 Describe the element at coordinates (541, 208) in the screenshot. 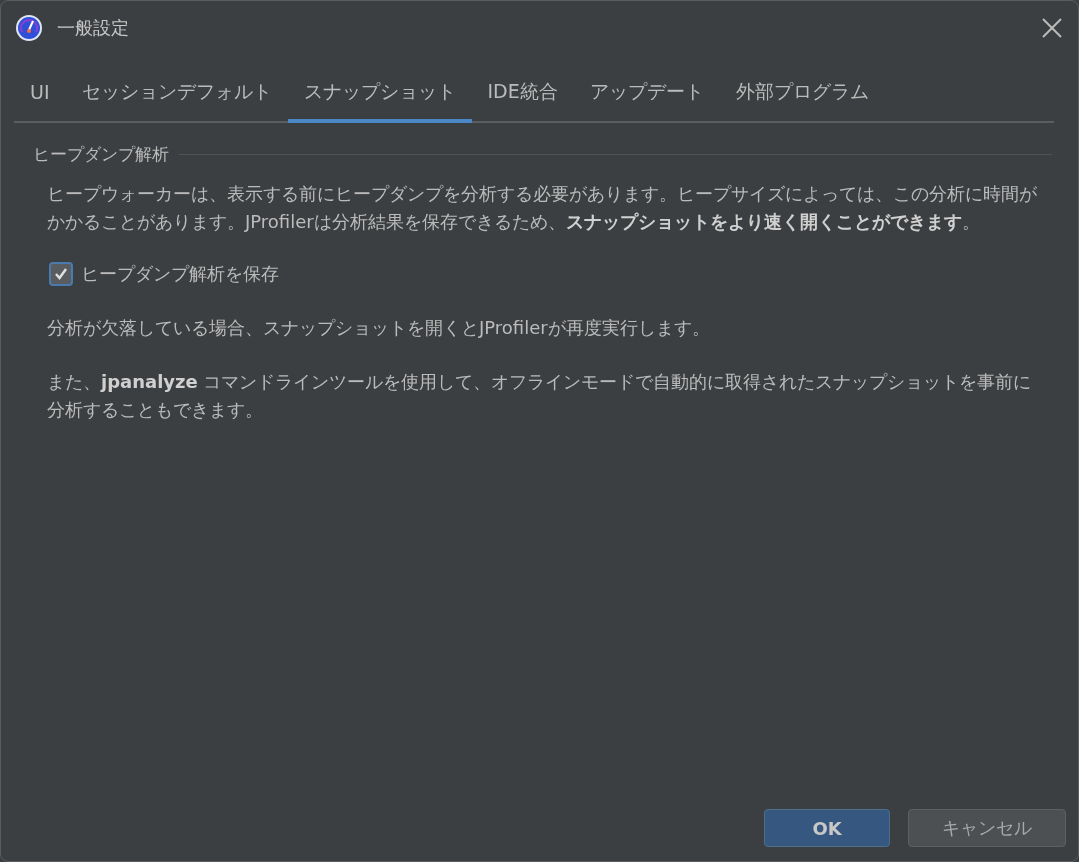

I see `description-text: ヒープウォーカーは、表示する前にヒープダンプを分析する必要があります。ヒープサイズによっては、この分析に時間がかかることがあります。JProfilerは分析結果を保存できるため、スナップショットをより速く開くことができます。` at that location.